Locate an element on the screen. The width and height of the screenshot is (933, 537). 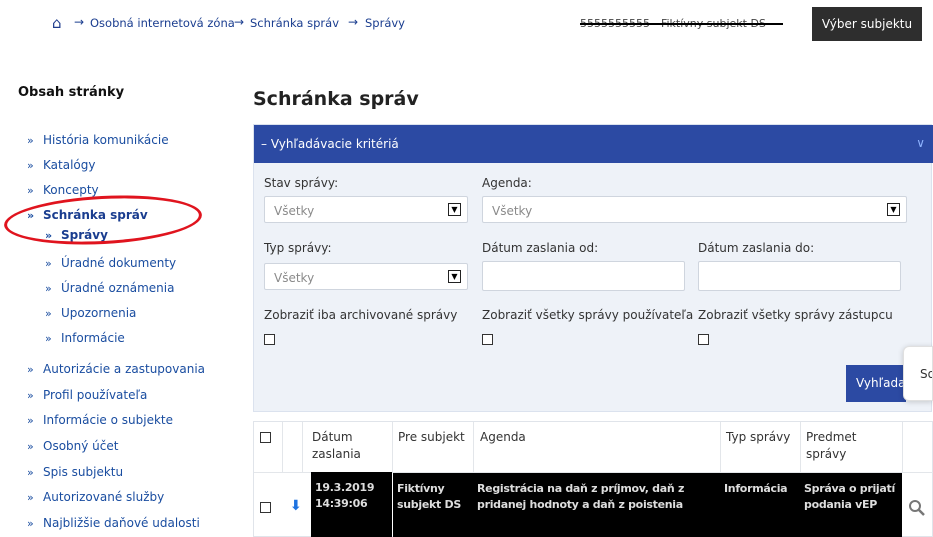
all-rep-label: Zobraziť všetky správy zástupcu is located at coordinates (795, 315).